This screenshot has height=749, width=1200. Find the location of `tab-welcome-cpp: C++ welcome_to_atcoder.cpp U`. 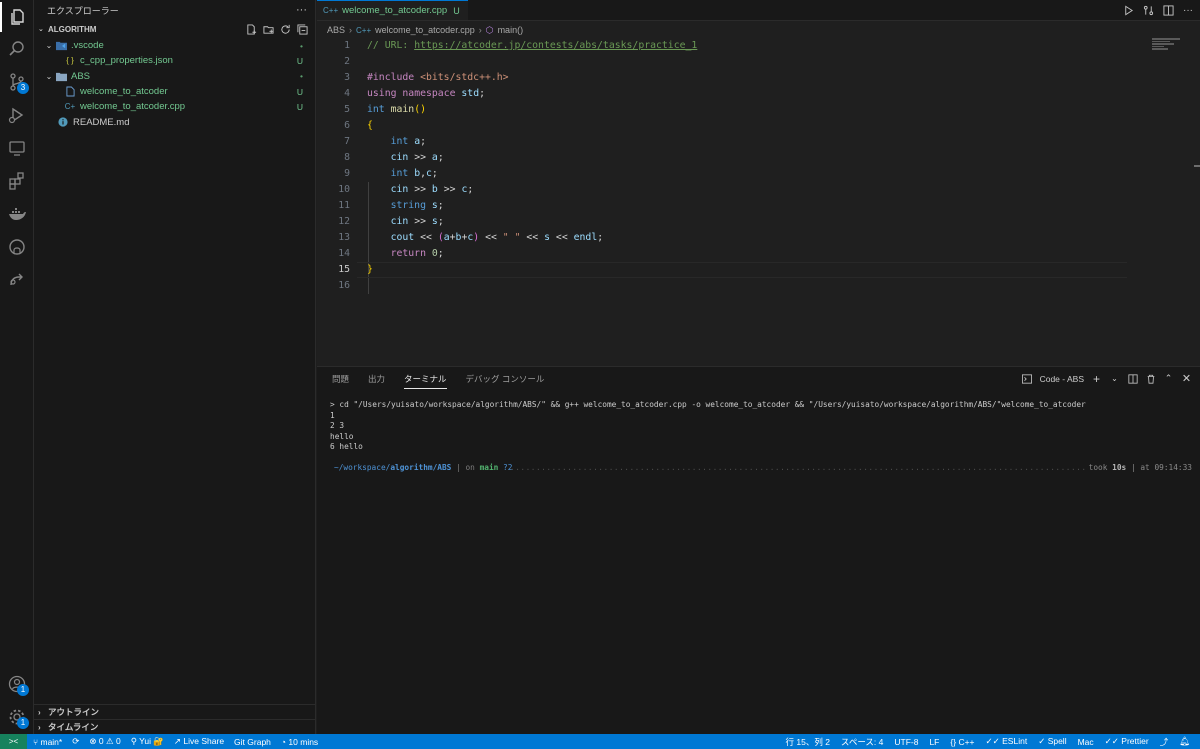

tab-welcome-cpp: C++ welcome_to_atcoder.cpp U is located at coordinates (392, 10).